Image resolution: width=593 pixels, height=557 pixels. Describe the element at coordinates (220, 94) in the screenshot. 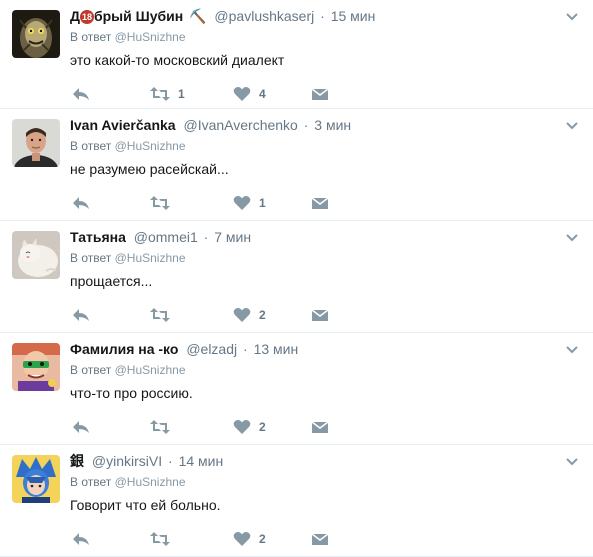

I see `tweet-actions: 1 4` at that location.